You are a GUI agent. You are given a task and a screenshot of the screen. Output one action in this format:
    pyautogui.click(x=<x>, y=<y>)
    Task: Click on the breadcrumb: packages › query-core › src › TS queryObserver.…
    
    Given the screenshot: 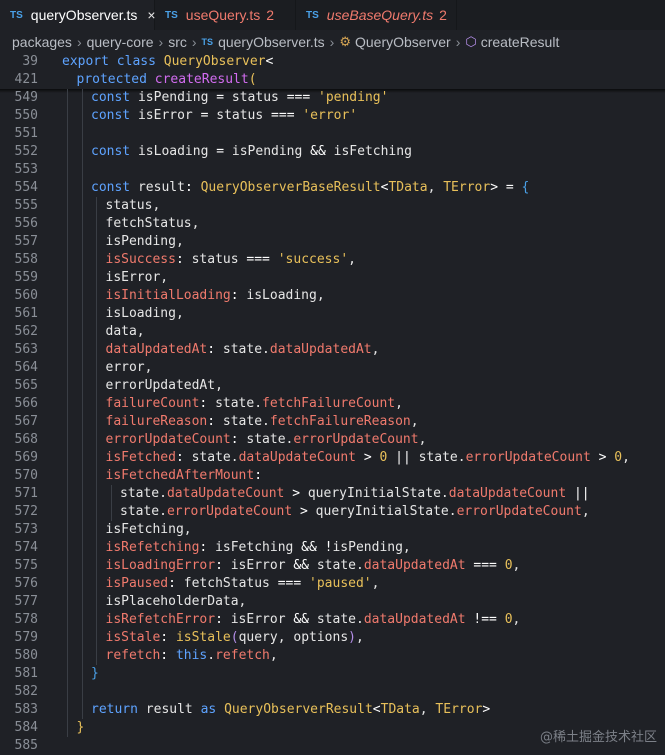 What is the action you would take?
    pyautogui.click(x=332, y=41)
    